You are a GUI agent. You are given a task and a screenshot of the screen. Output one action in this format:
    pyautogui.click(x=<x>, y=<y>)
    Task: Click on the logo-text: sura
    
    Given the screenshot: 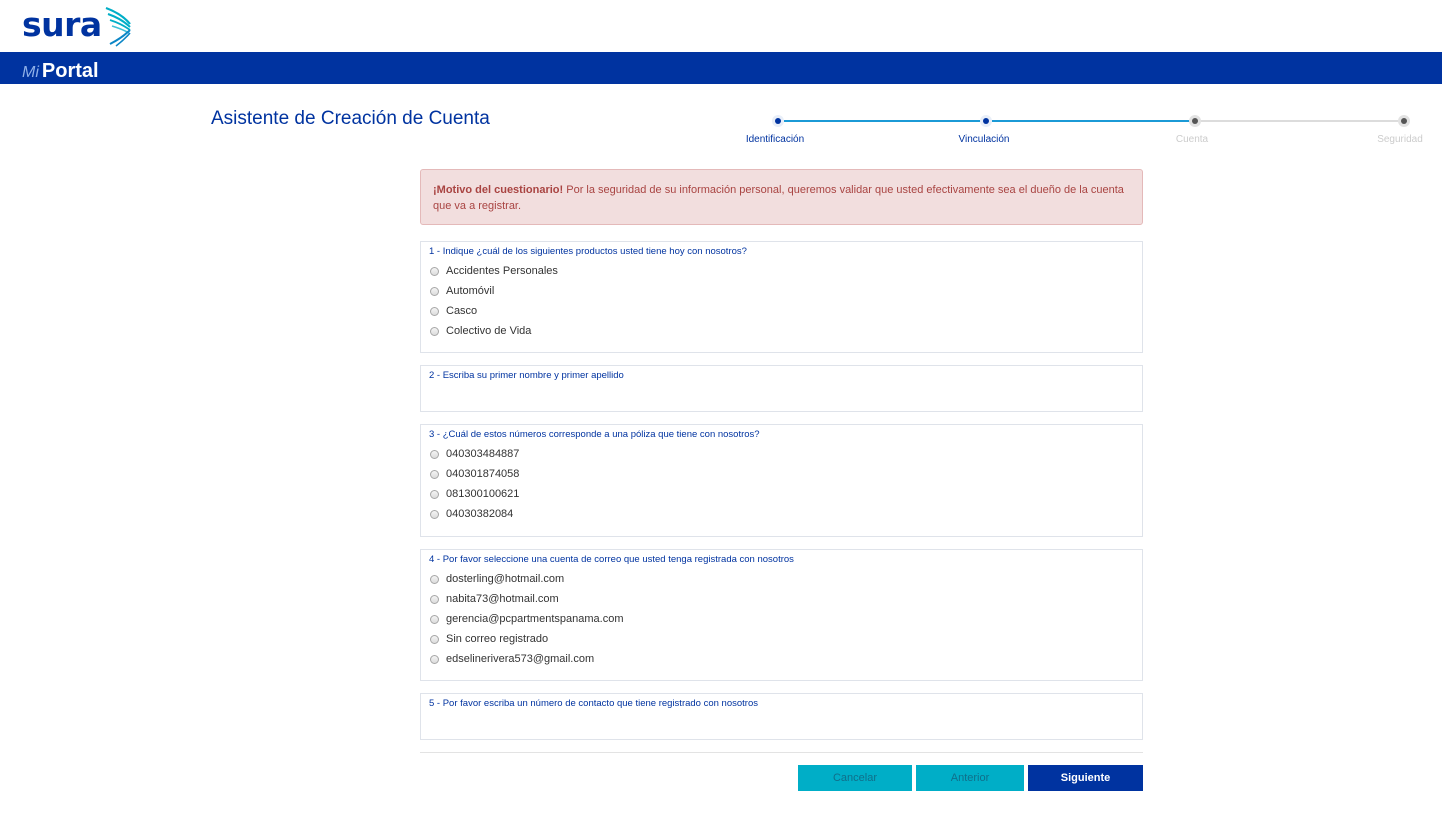 What is the action you would take?
    pyautogui.click(x=62, y=24)
    